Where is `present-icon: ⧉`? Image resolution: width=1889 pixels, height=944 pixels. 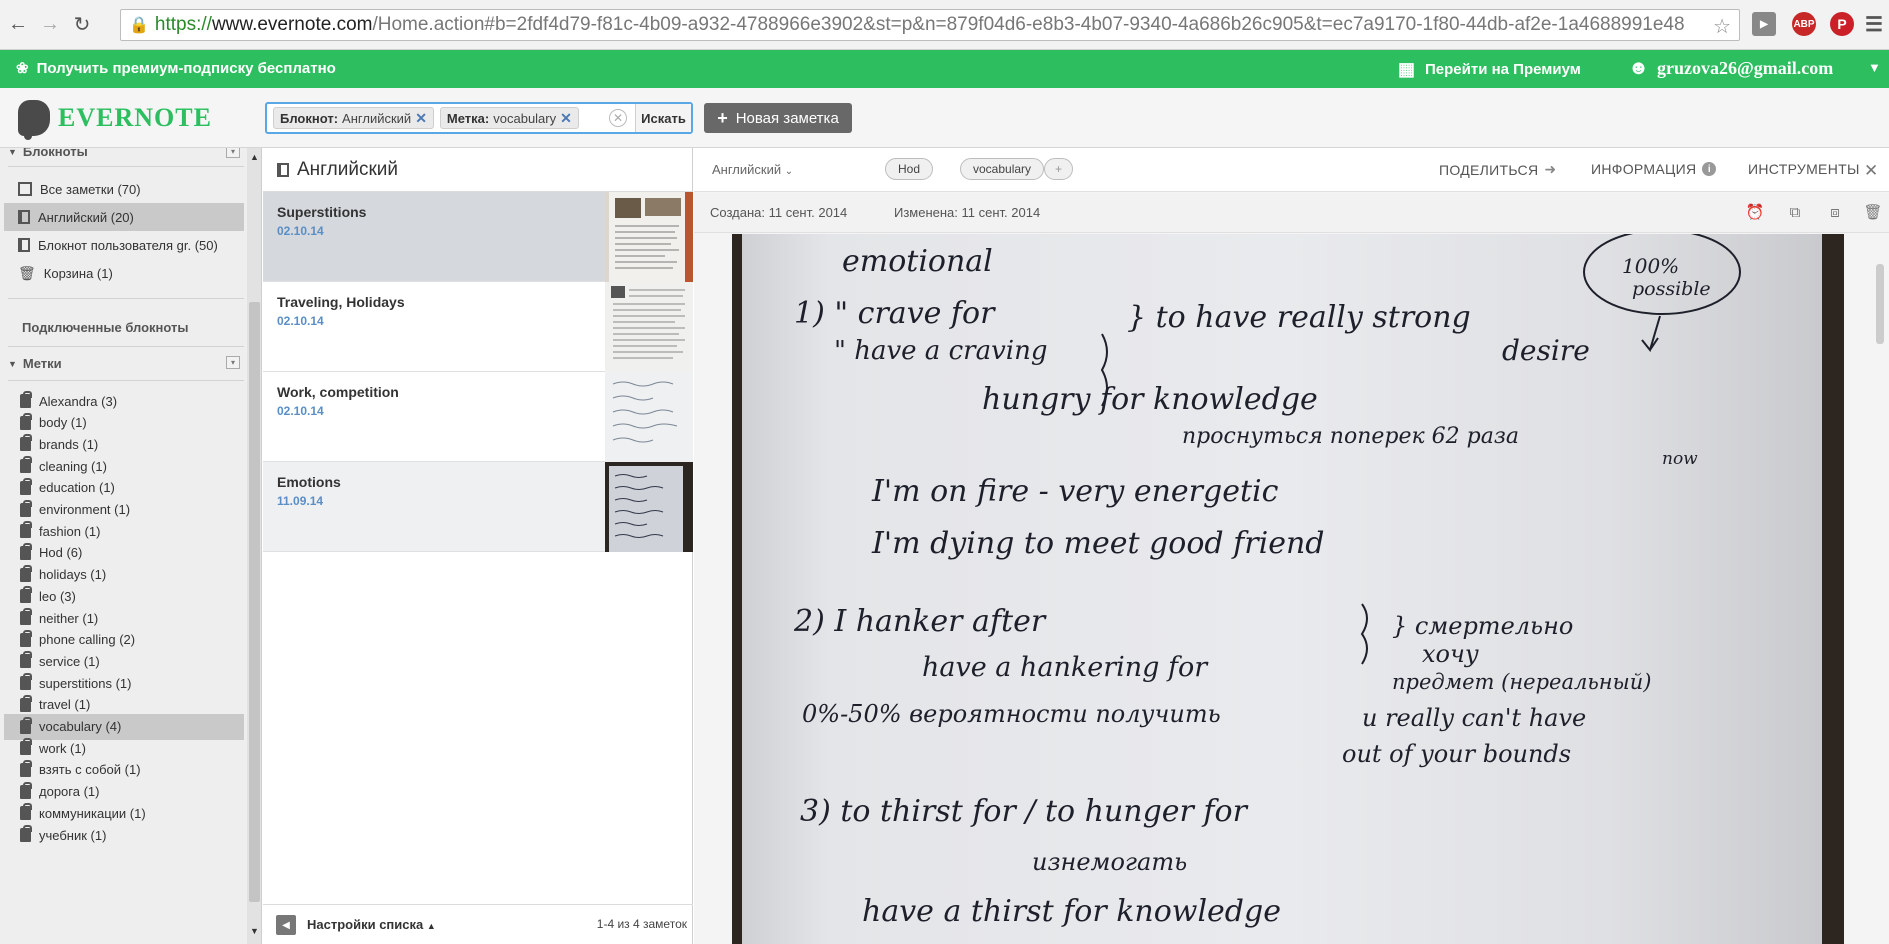 present-icon: ⧉ is located at coordinates (1795, 212).